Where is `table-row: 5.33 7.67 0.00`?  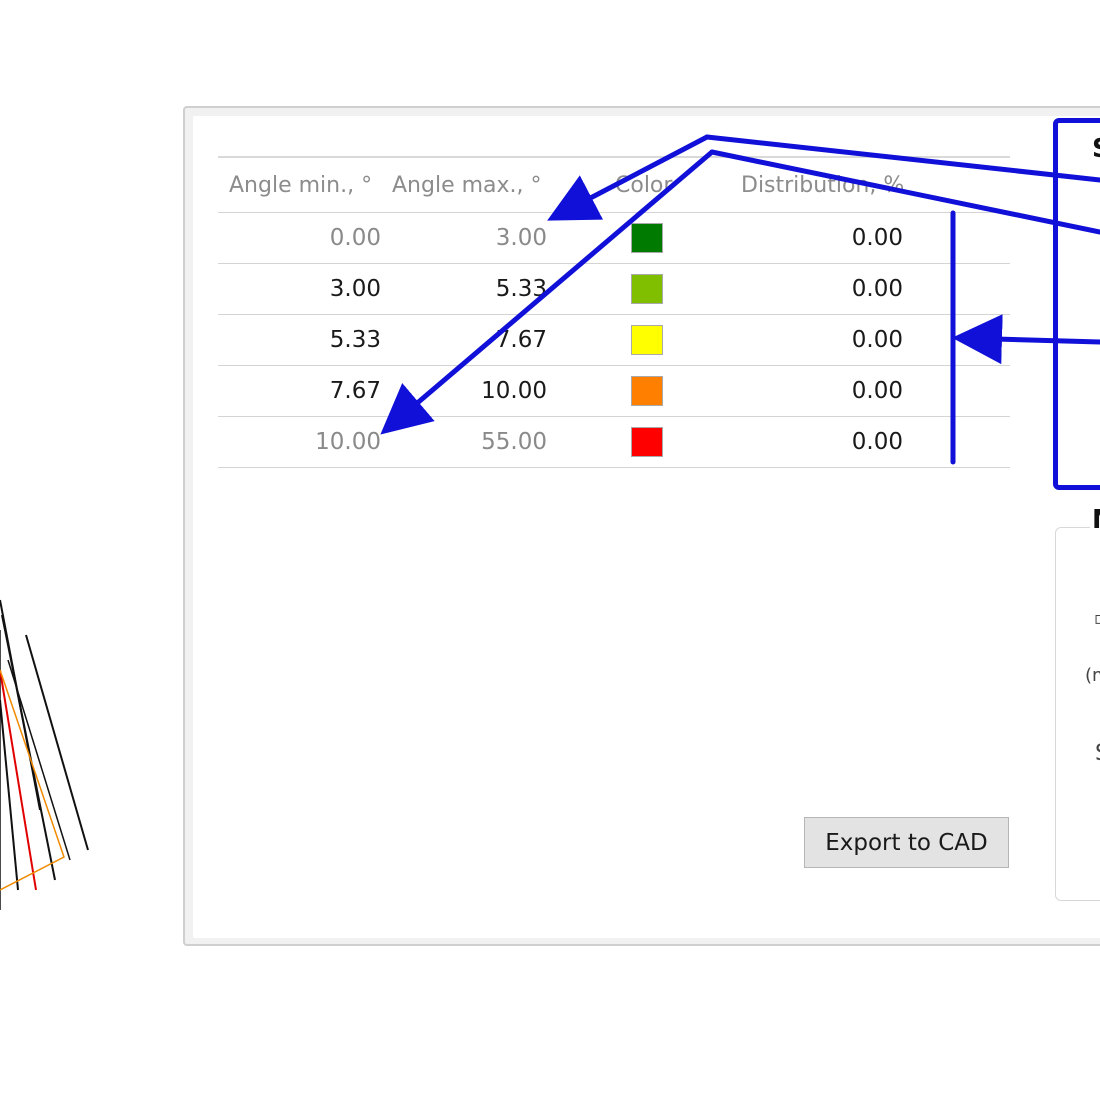
table-row: 5.33 7.67 0.00 is located at coordinates (614, 340).